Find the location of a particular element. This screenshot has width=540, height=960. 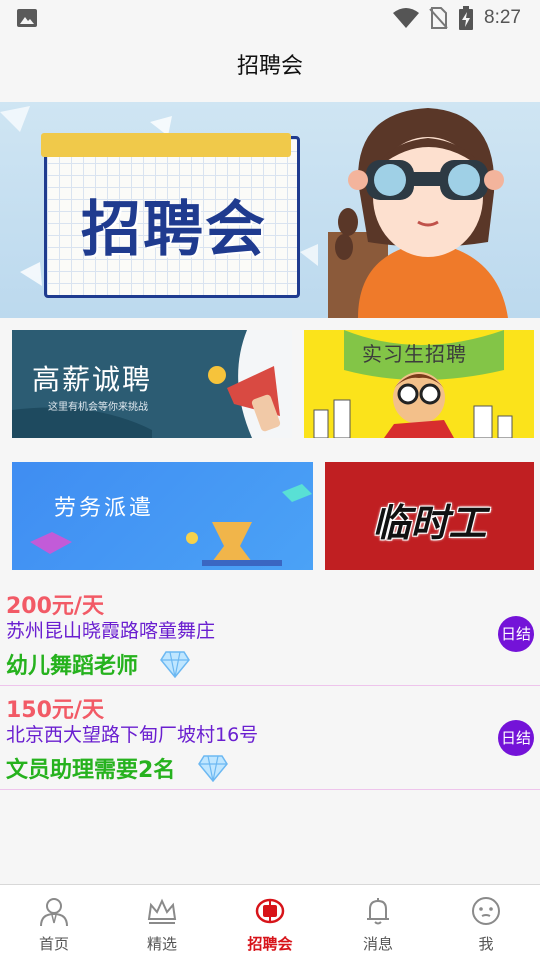

job-list-item: 200元/天 苏州昆山晓霞路喀童舞庄 幼儿舞蹈老师 日结 is located at coordinates (270, 635).